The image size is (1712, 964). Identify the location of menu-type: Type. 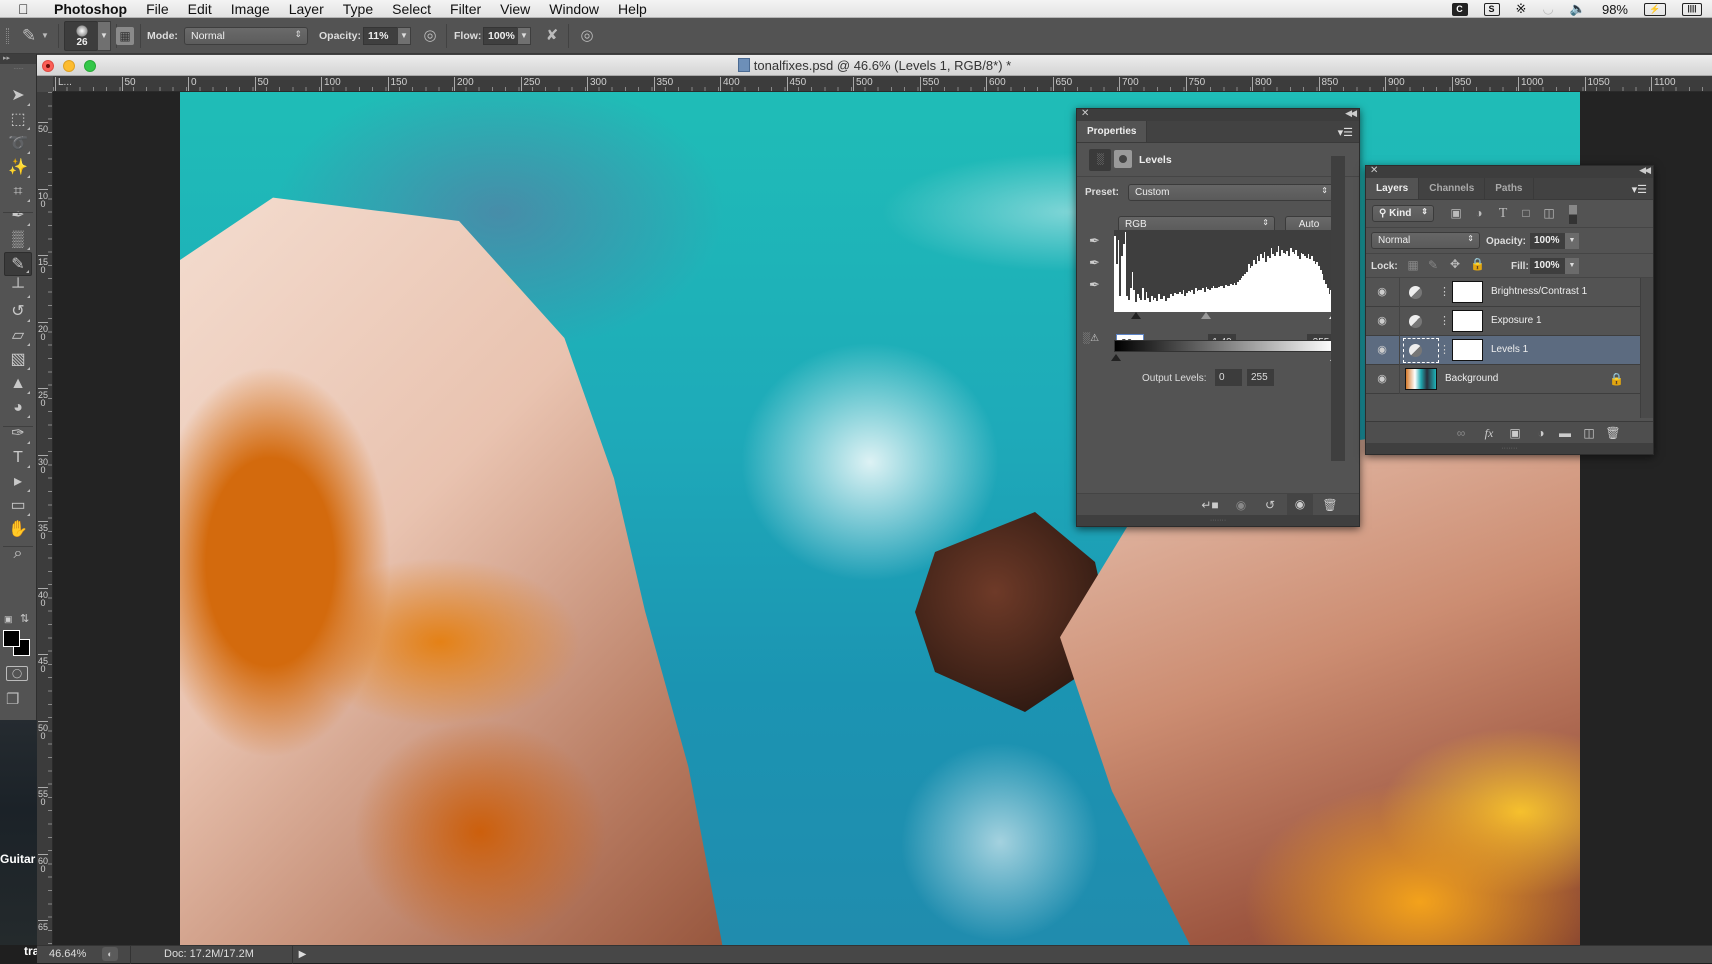
(358, 9).